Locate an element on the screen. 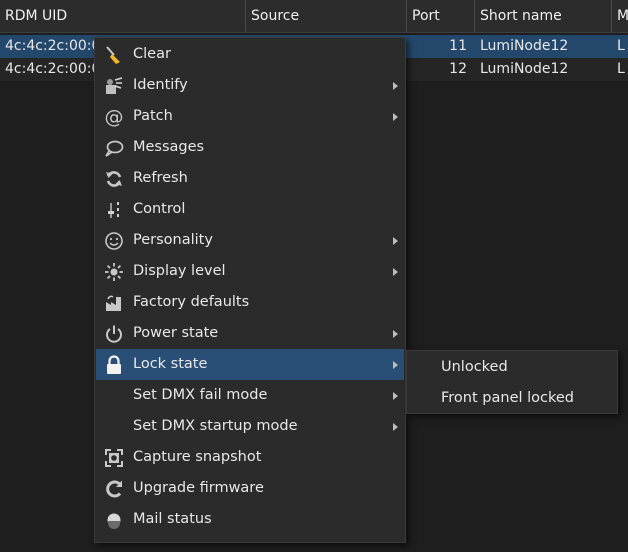  menu-item-messages: Messages is located at coordinates (250, 147).